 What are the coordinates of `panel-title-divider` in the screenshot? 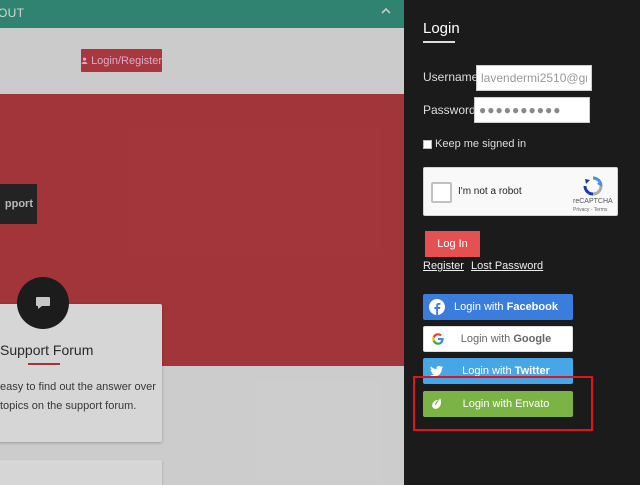 It's located at (439, 42).